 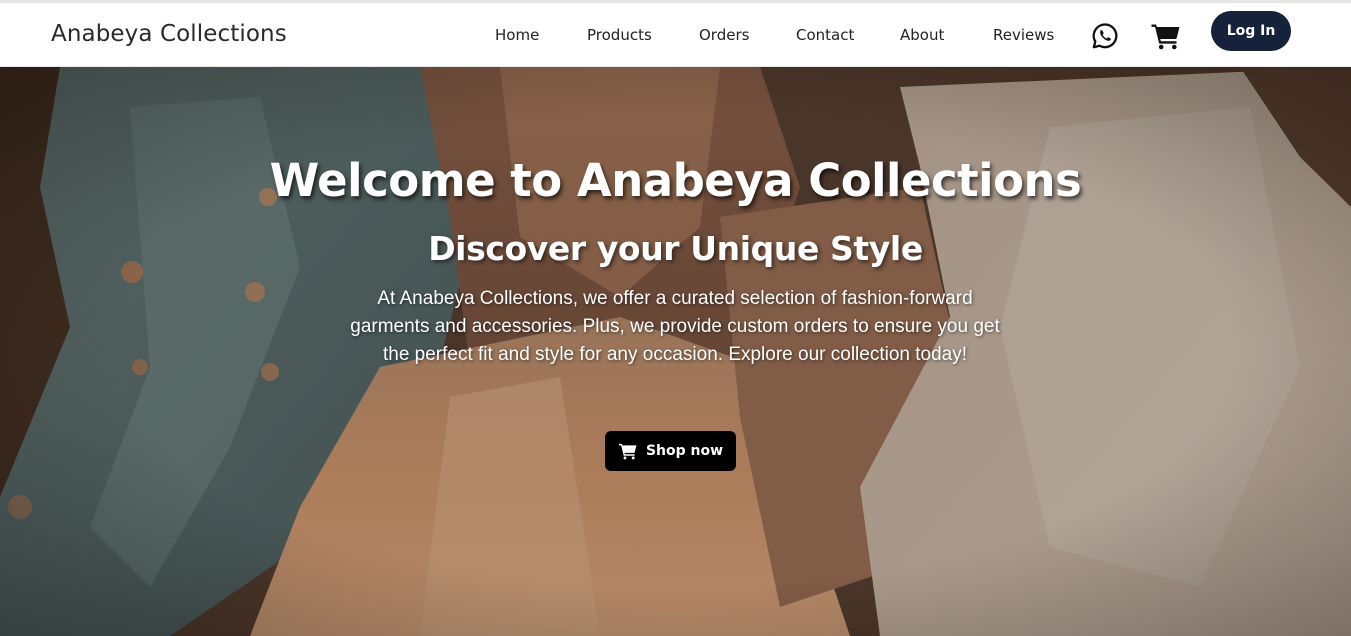 What do you see at coordinates (1251, 31) in the screenshot?
I see `login-button: Log In` at bounding box center [1251, 31].